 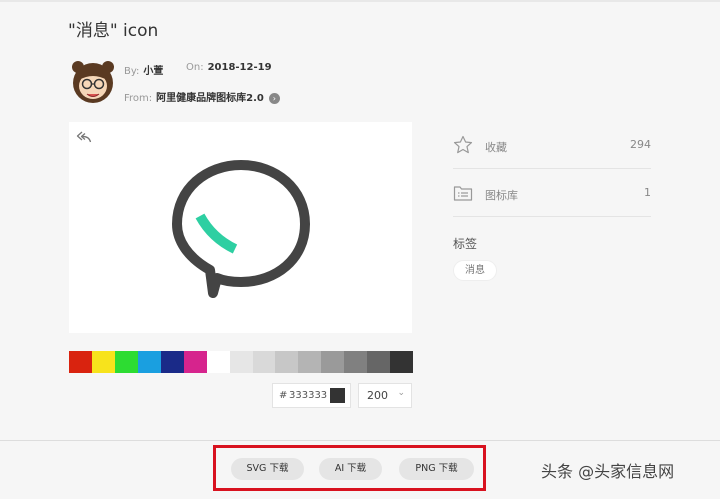 I want to click on meta-from-label: From:, so click(x=138, y=98).